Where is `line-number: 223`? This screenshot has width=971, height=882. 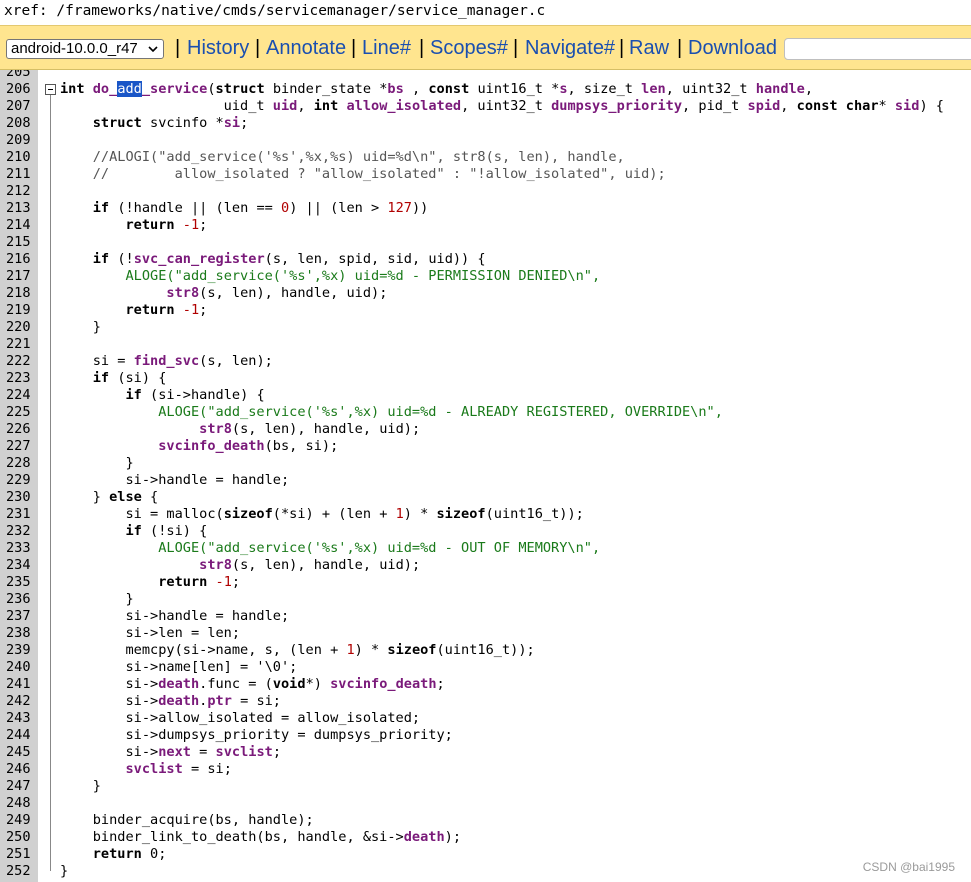 line-number: 223 is located at coordinates (20, 378).